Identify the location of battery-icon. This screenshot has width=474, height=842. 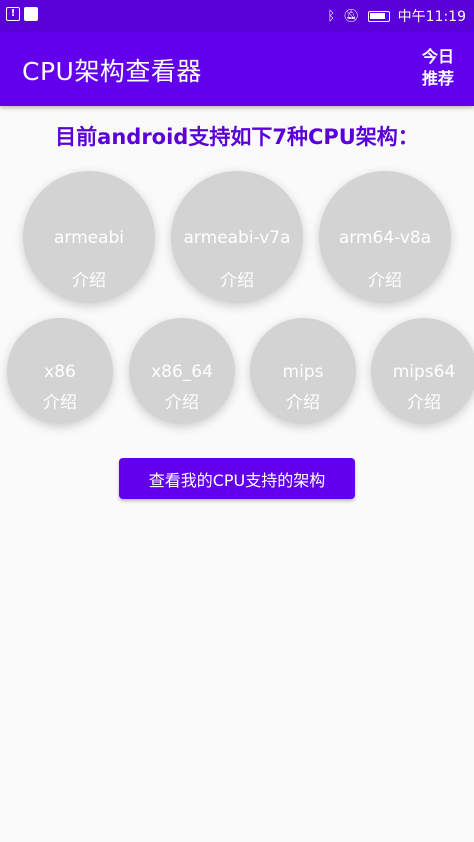
(378, 16).